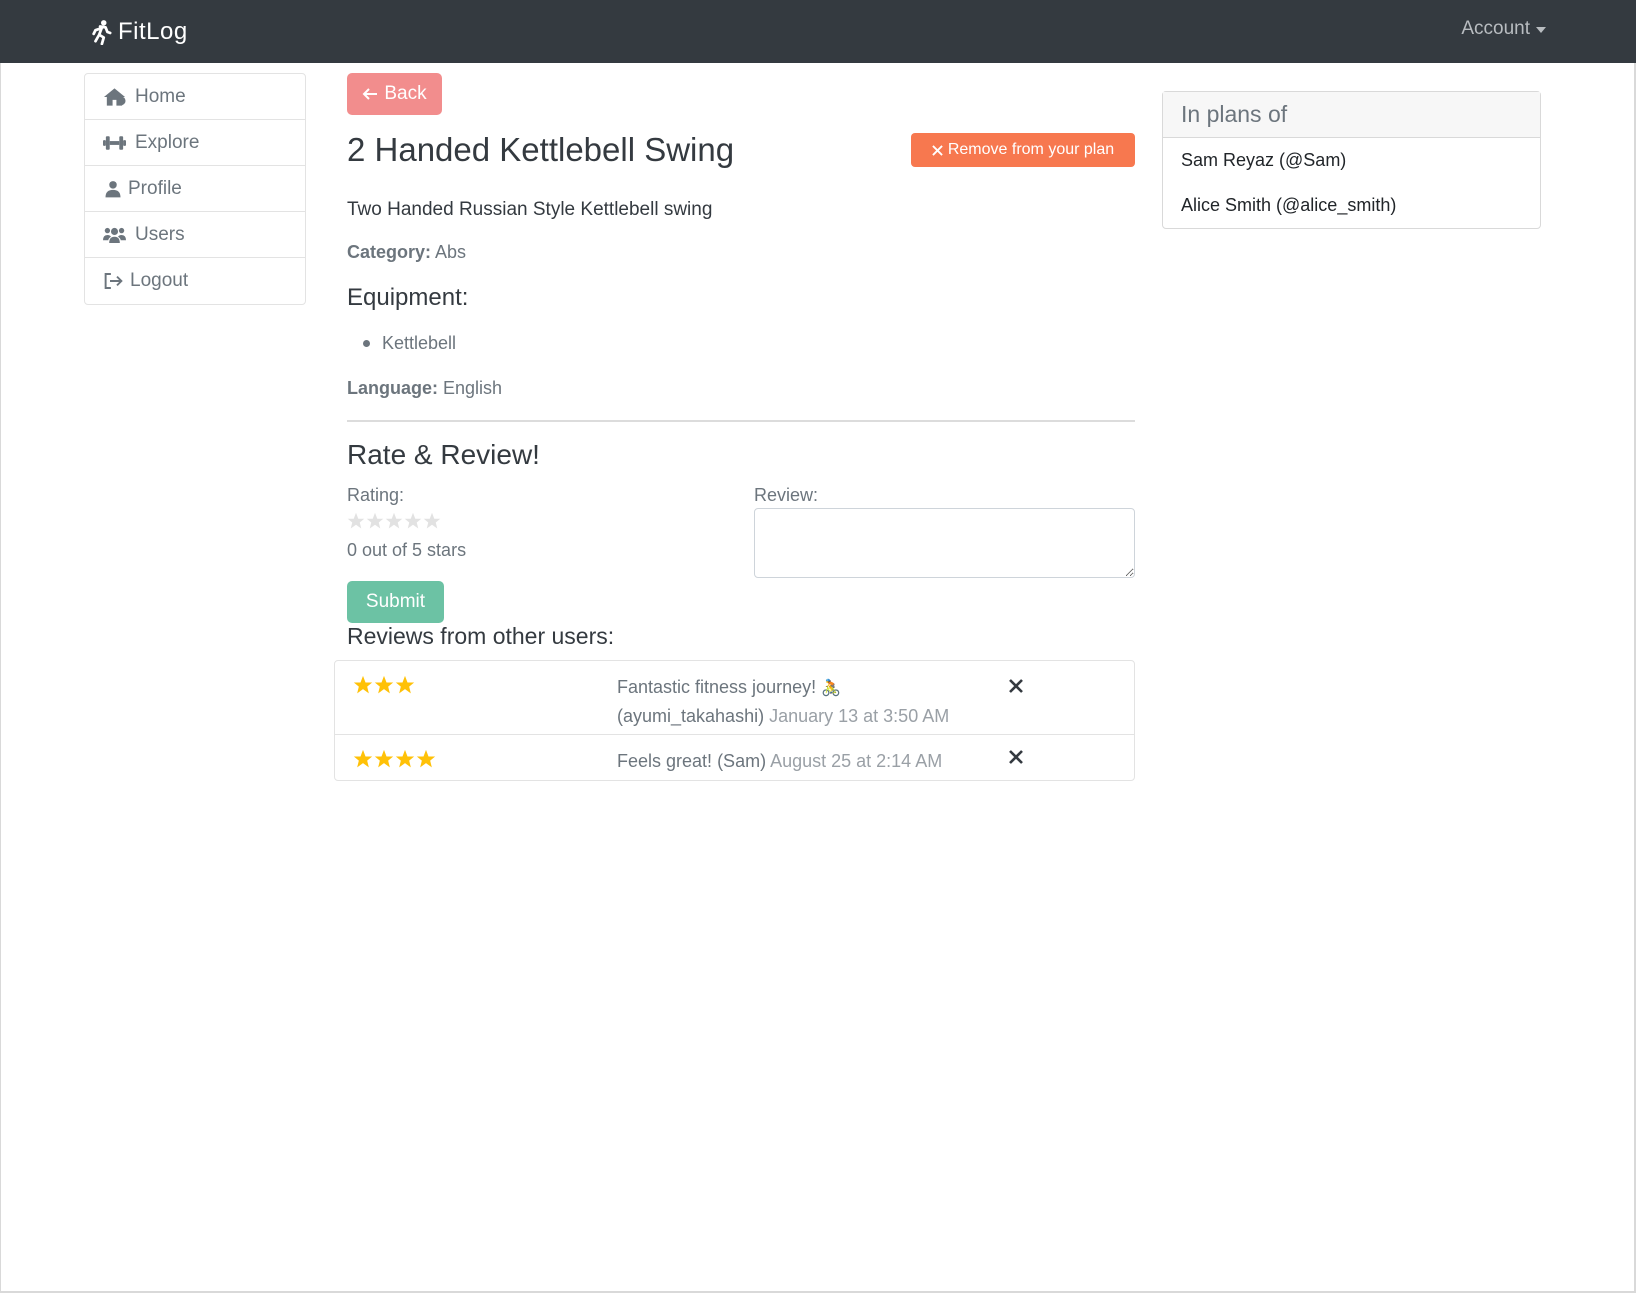 Image resolution: width=1636 pixels, height=1293 pixels. I want to click on sidebar-item-profile: Profile, so click(195, 189).